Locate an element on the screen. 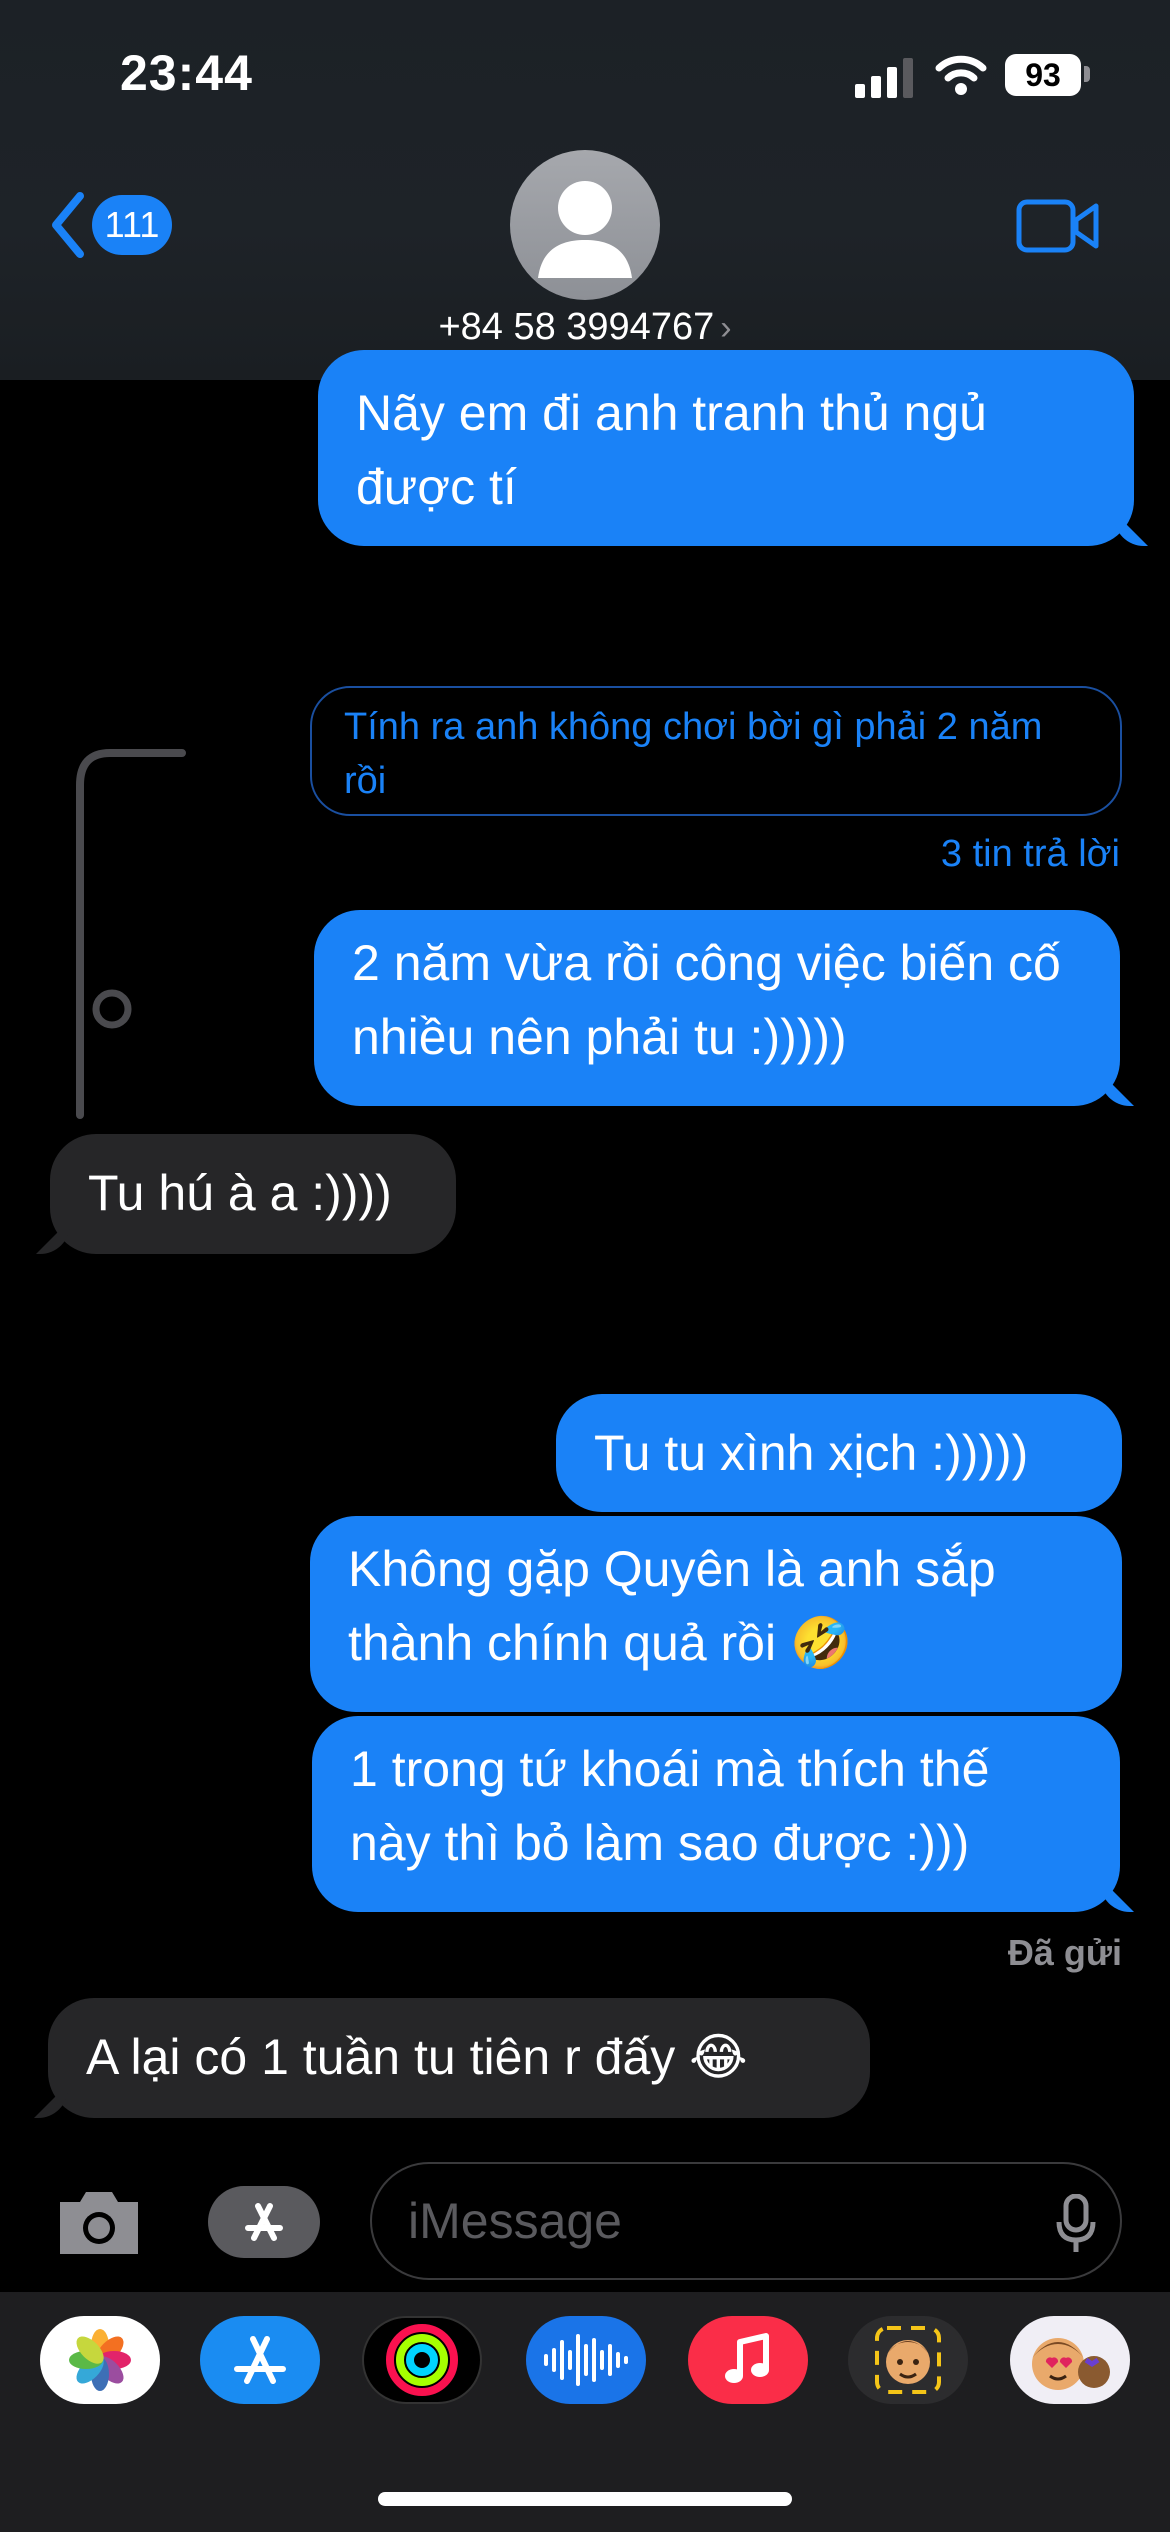 The height and width of the screenshot is (2532, 1170). wifi-icon is located at coordinates (961, 75).